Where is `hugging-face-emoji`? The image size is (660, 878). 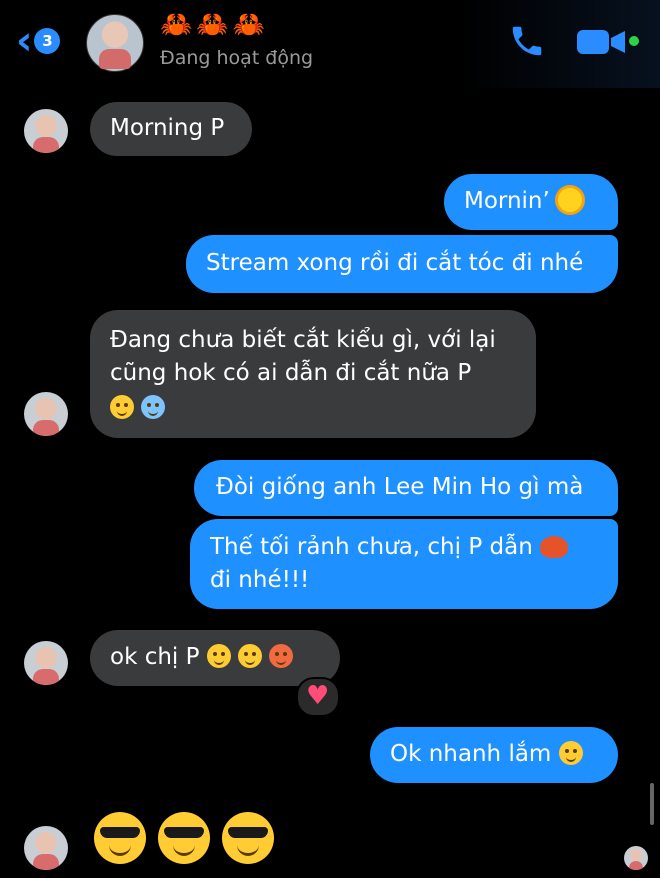
hugging-face-emoji is located at coordinates (250, 656).